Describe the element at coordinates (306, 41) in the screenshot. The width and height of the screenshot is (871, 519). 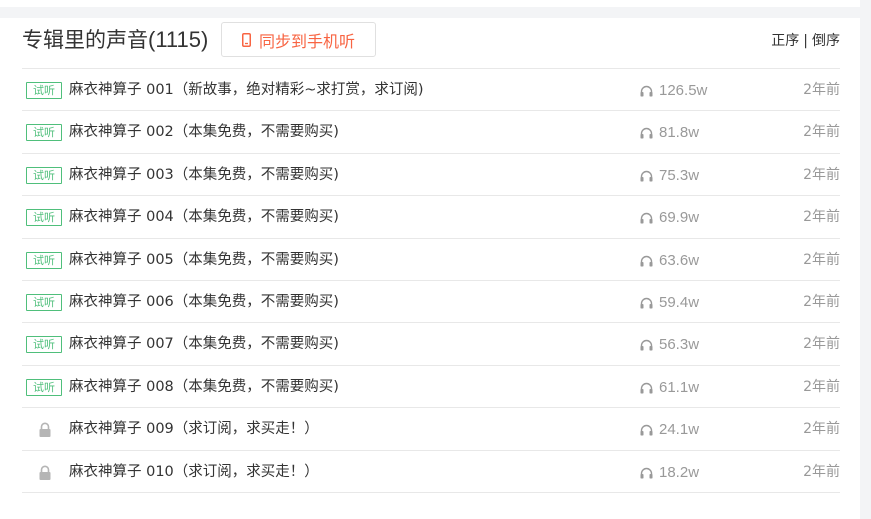
I see `sync-to-phone-label: 同步到手机听` at that location.